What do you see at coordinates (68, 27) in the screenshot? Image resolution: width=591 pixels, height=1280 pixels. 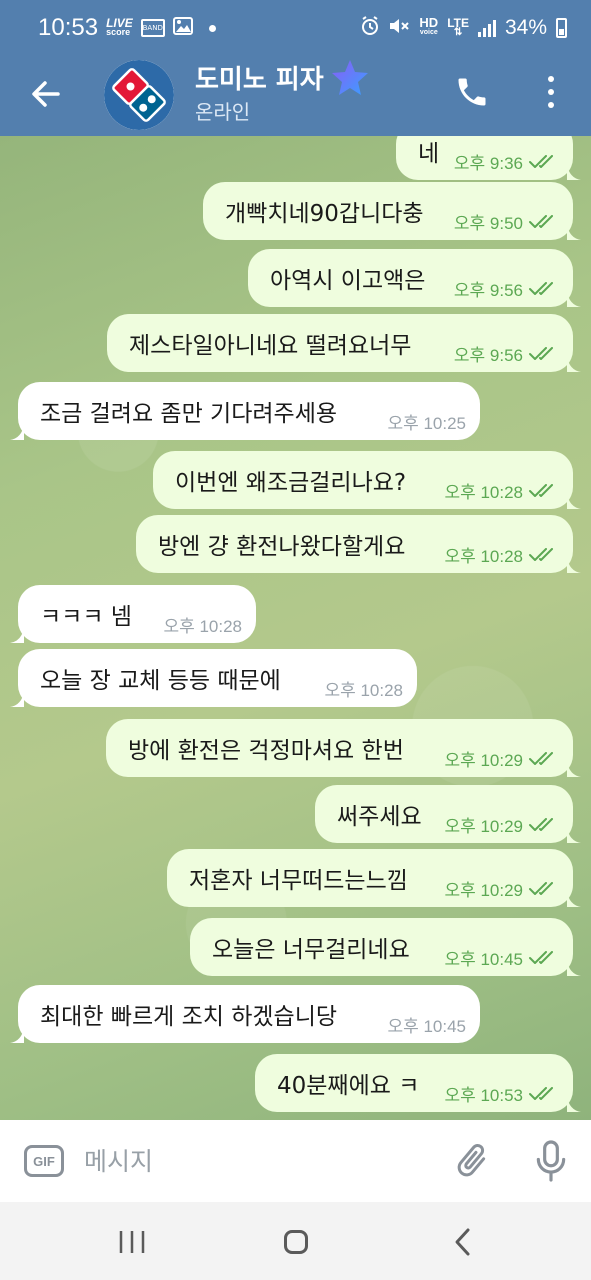 I see `clock: 10:53` at bounding box center [68, 27].